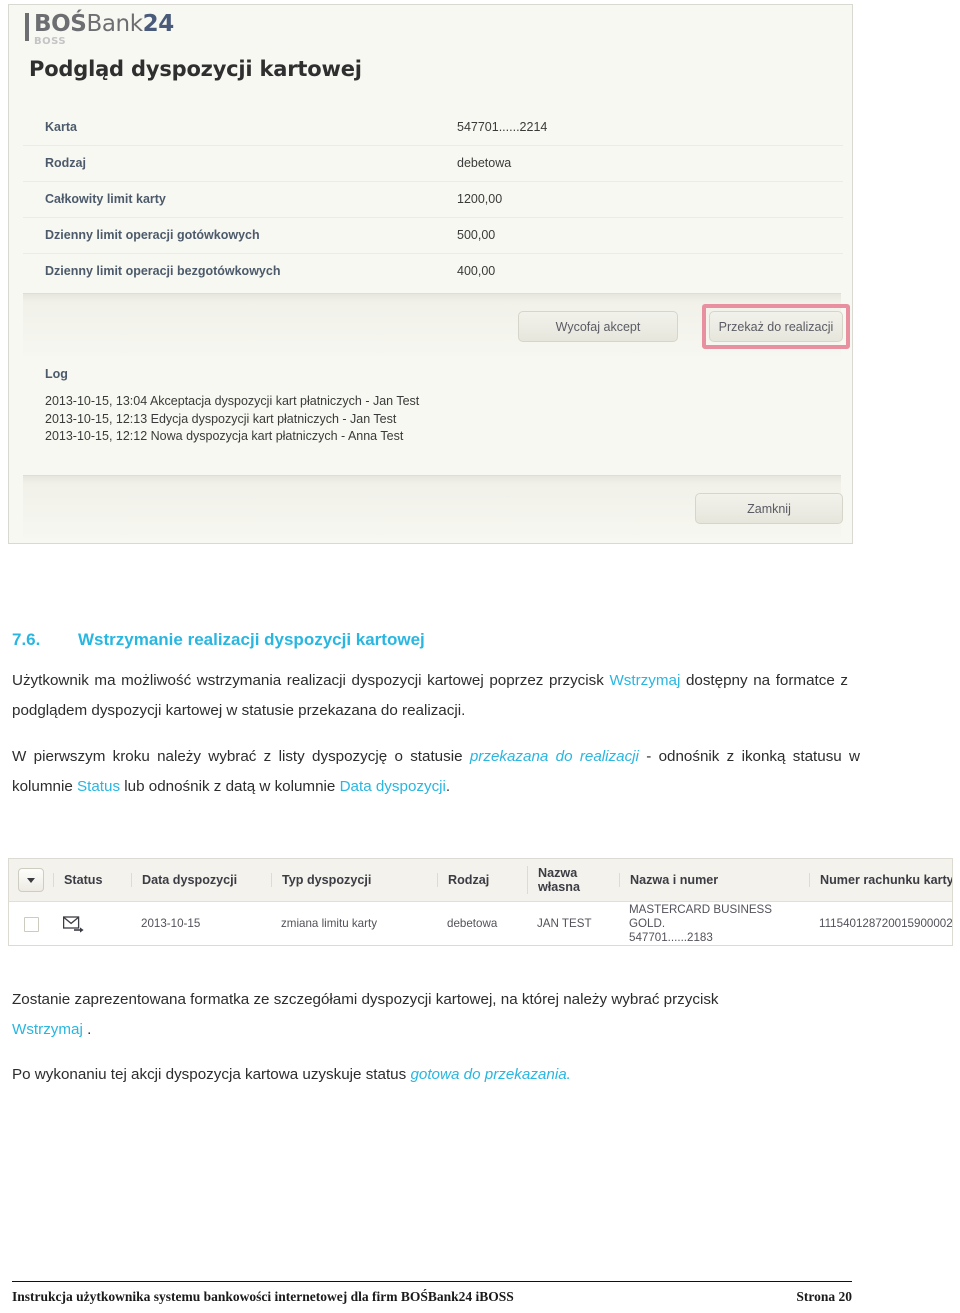 The height and width of the screenshot is (1313, 960). I want to click on link-status-column: Status, so click(98, 786).